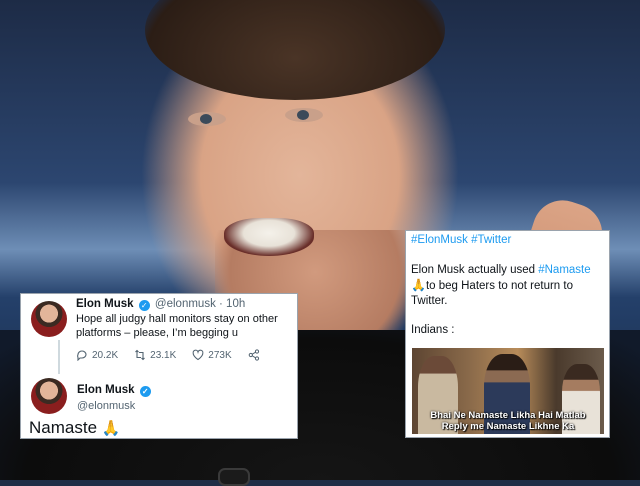 Image resolution: width=640 pixels, height=486 pixels. What do you see at coordinates (82, 355) in the screenshot?
I see `reply-icon` at bounding box center [82, 355].